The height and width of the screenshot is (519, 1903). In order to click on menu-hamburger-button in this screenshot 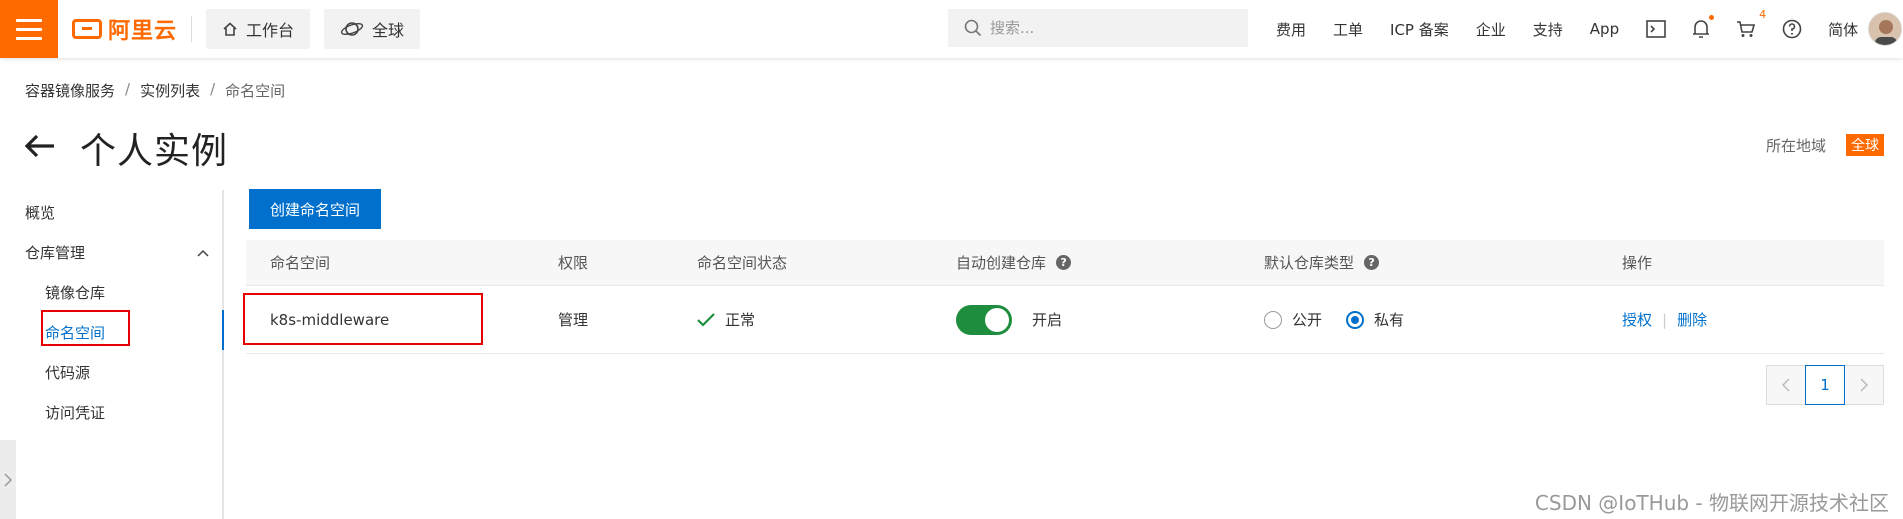, I will do `click(29, 29)`.